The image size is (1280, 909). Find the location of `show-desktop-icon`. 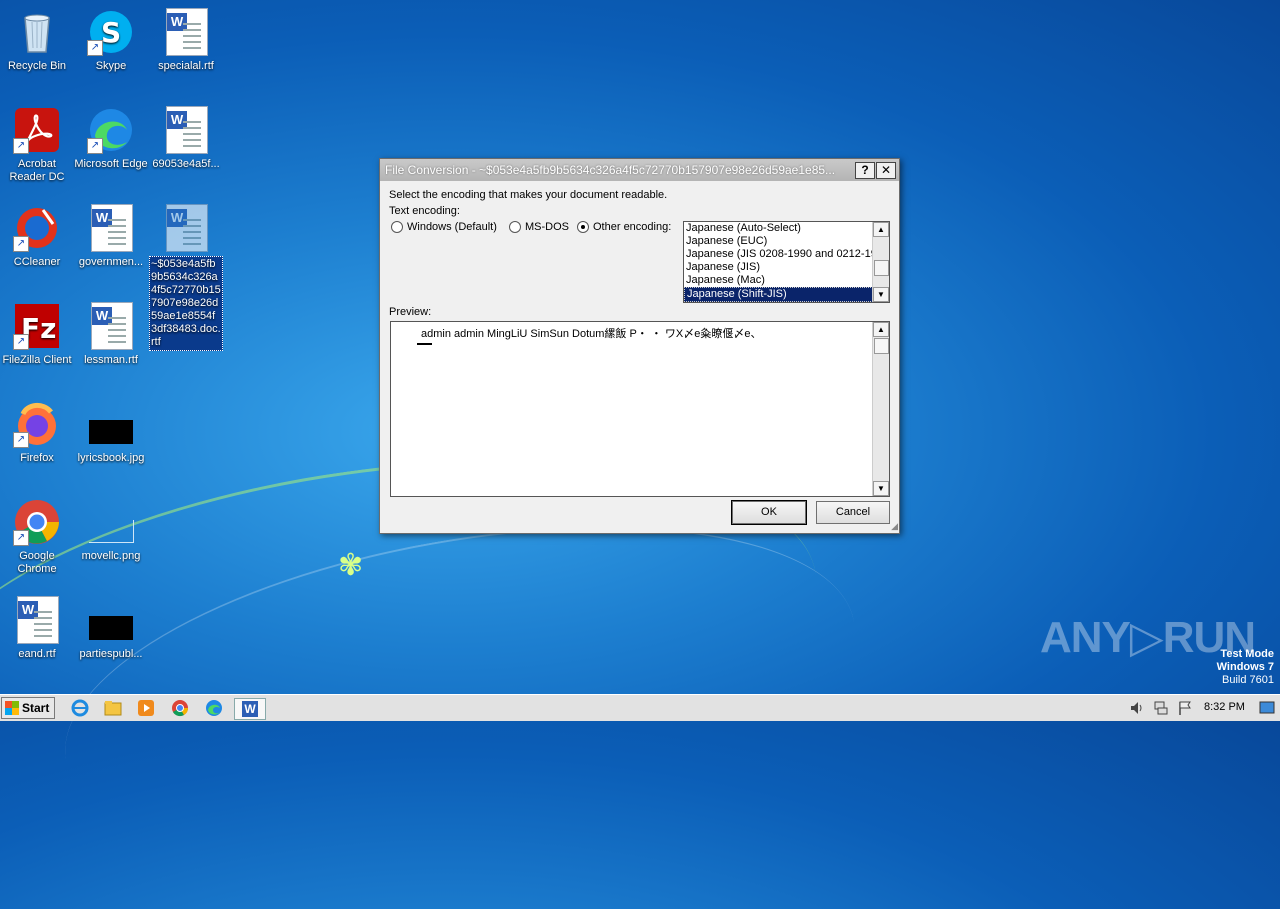

show-desktop-icon is located at coordinates (1267, 708).